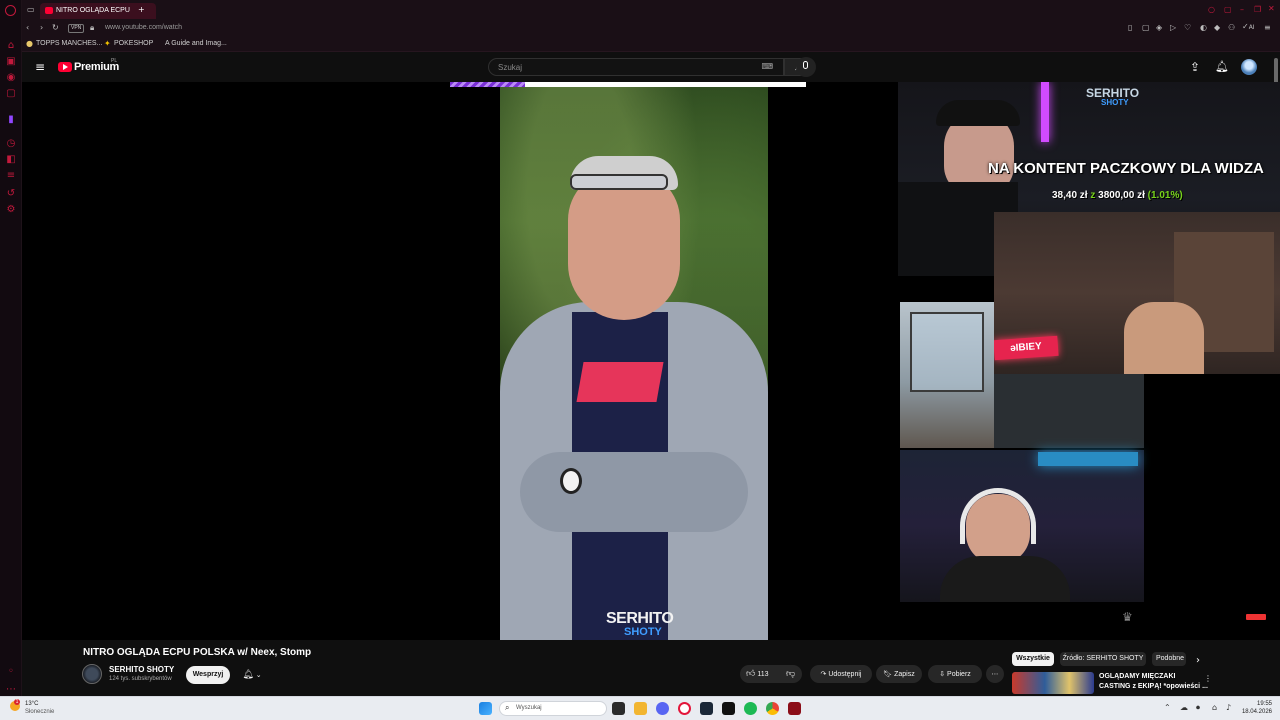 This screenshot has height=720, width=1280. What do you see at coordinates (485, 708) in the screenshot?
I see `start-icon` at bounding box center [485, 708].